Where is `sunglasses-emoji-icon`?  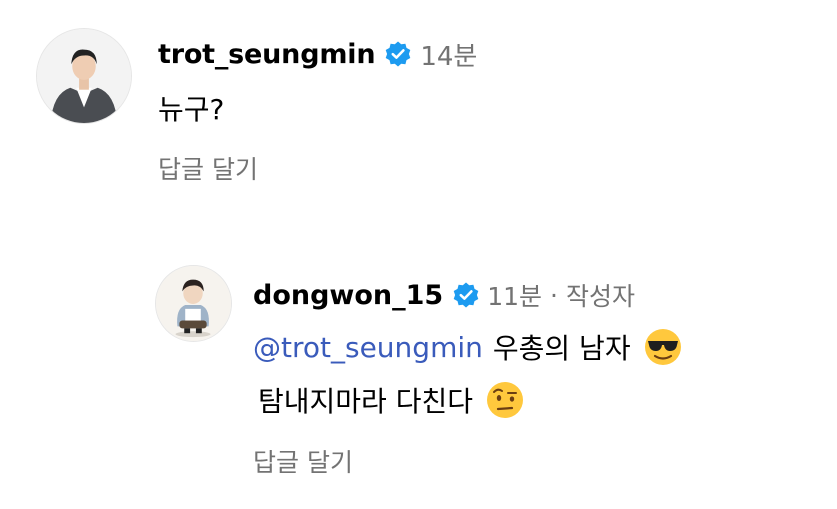 sunglasses-emoji-icon is located at coordinates (663, 347).